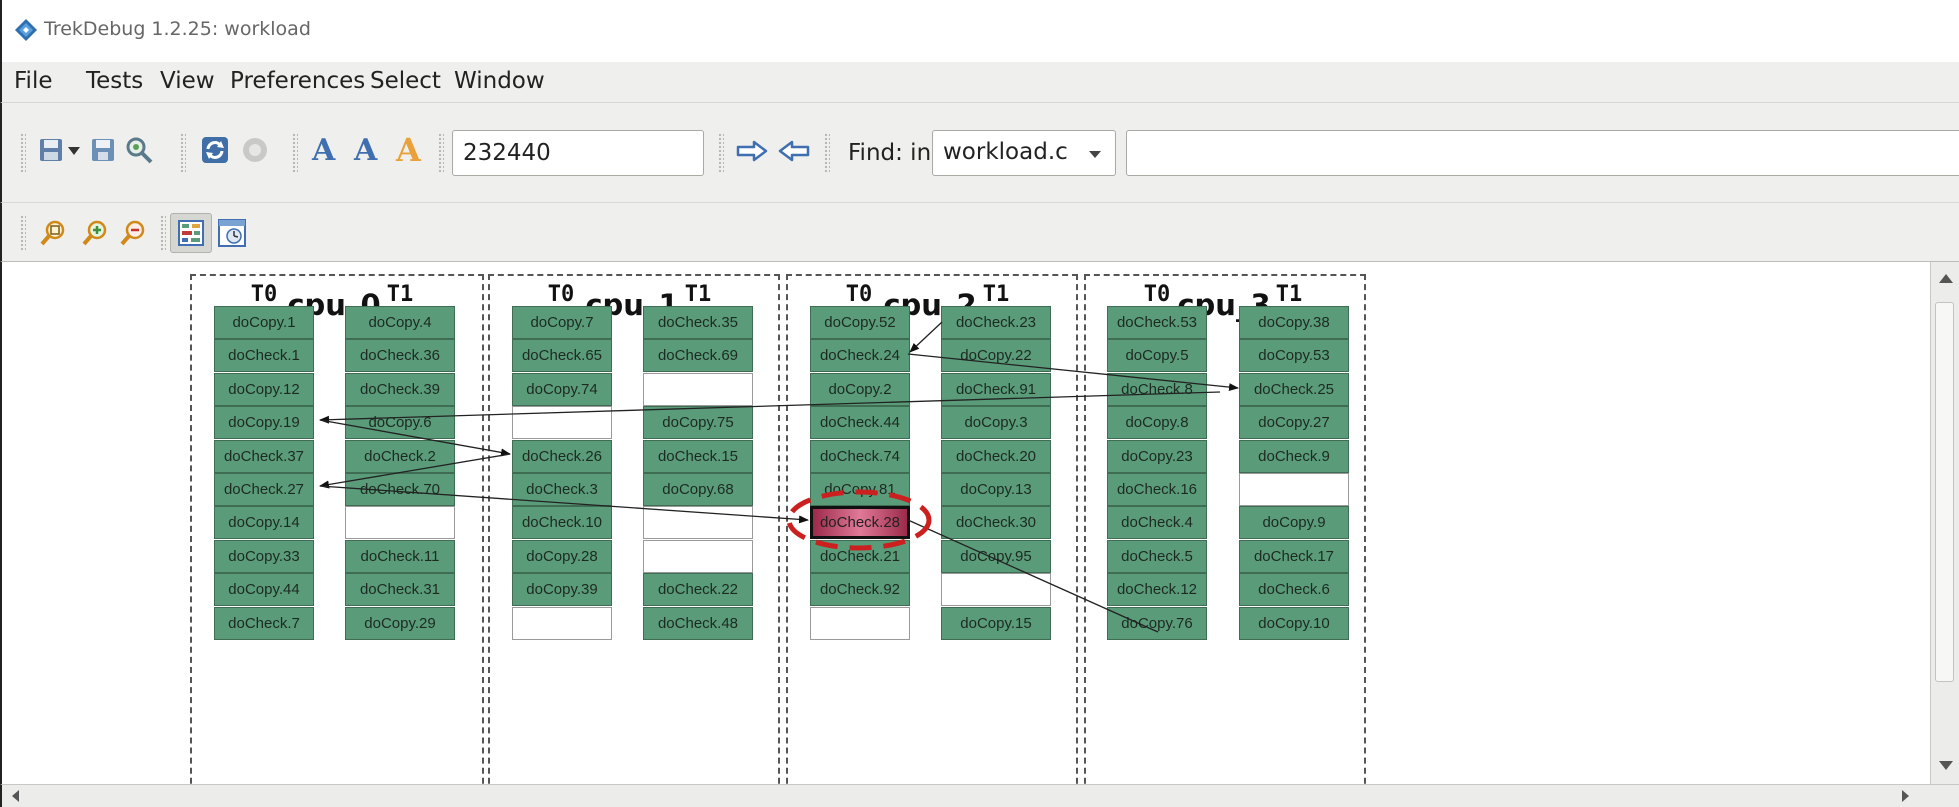  Describe the element at coordinates (1905, 796) in the screenshot. I see `scroll-right-icon` at that location.